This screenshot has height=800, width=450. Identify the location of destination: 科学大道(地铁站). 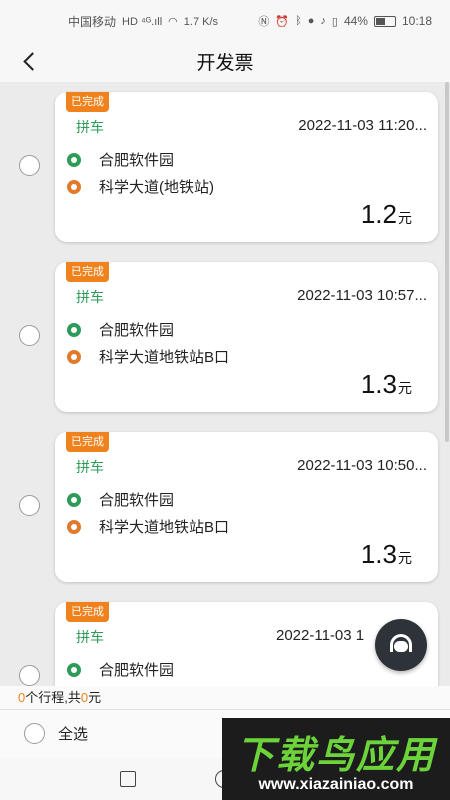
(140, 186).